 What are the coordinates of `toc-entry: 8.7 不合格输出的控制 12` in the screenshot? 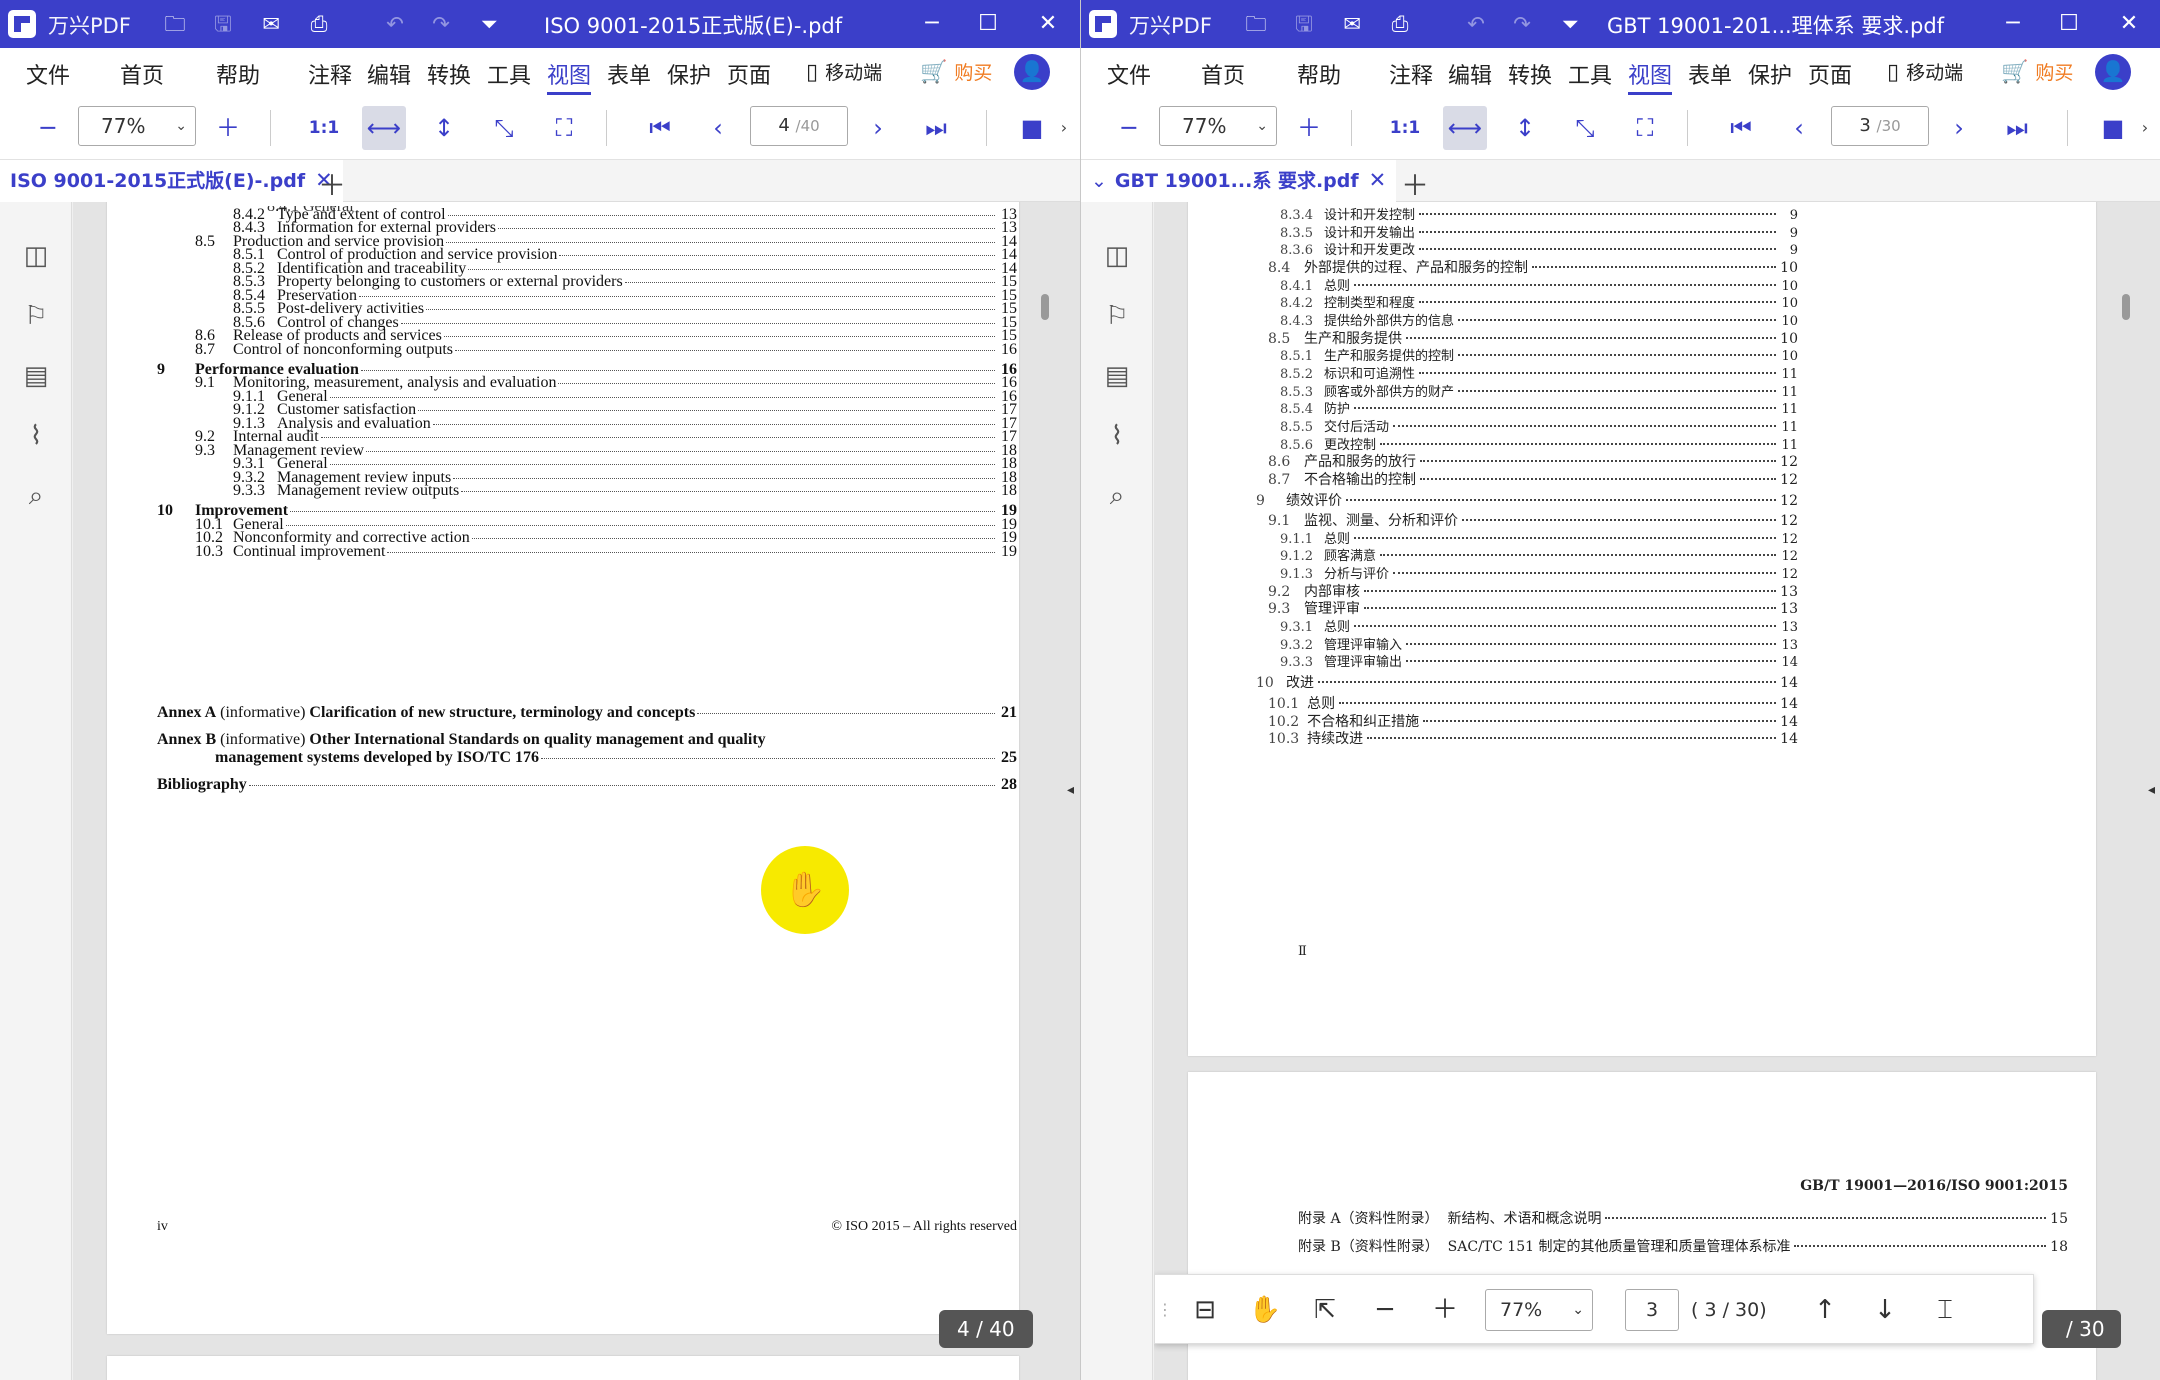 It's located at (1533, 479).